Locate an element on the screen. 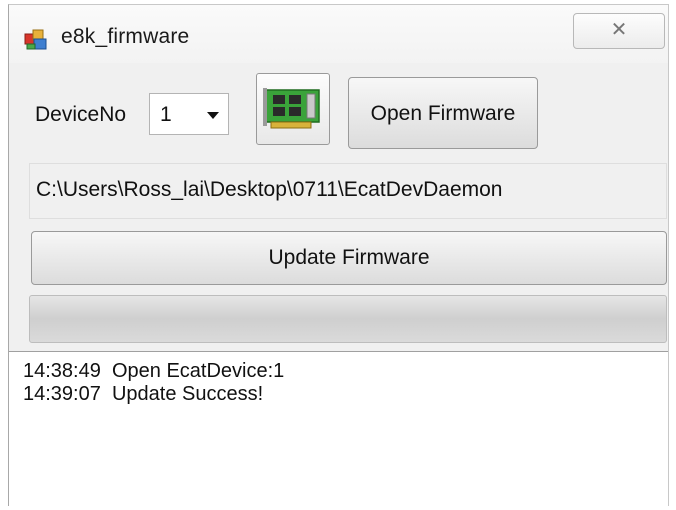 Image resolution: width=676 pixels, height=510 pixels. window-title: e8k_firmware is located at coordinates (125, 36).